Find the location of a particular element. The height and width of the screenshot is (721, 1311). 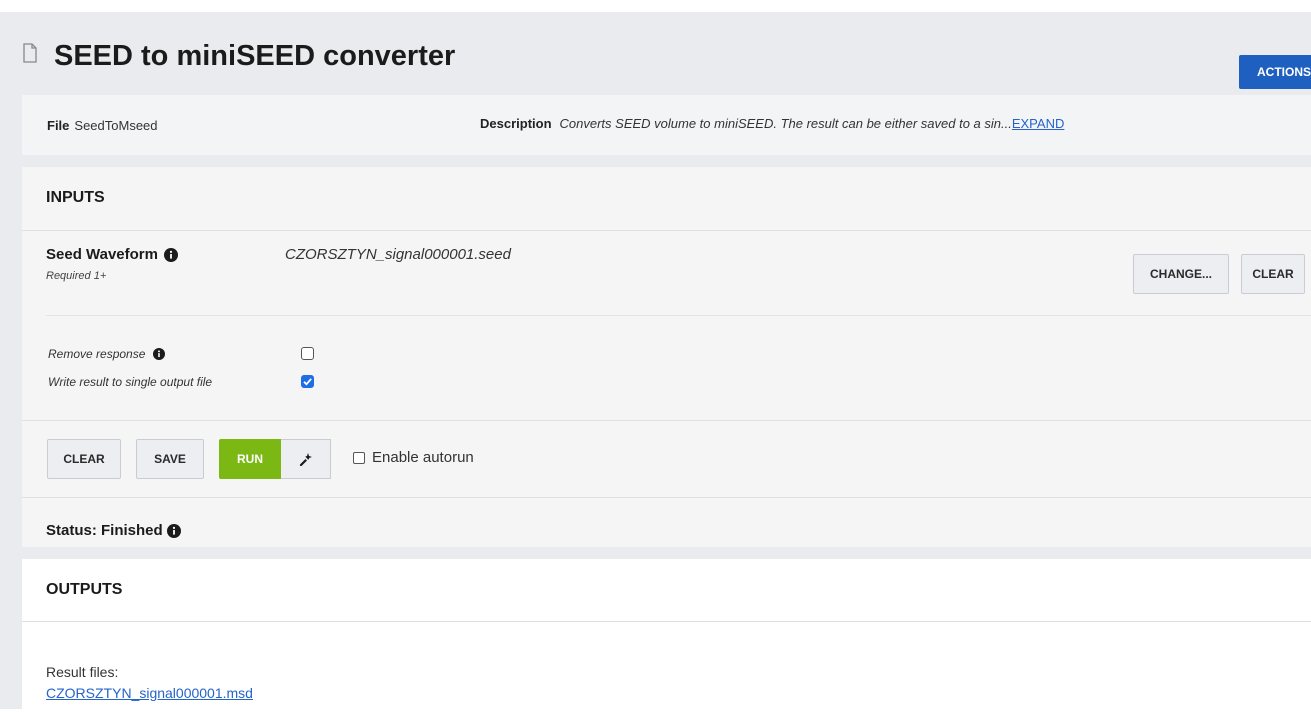

remove-response-label: Remove response is located at coordinates (107, 354).